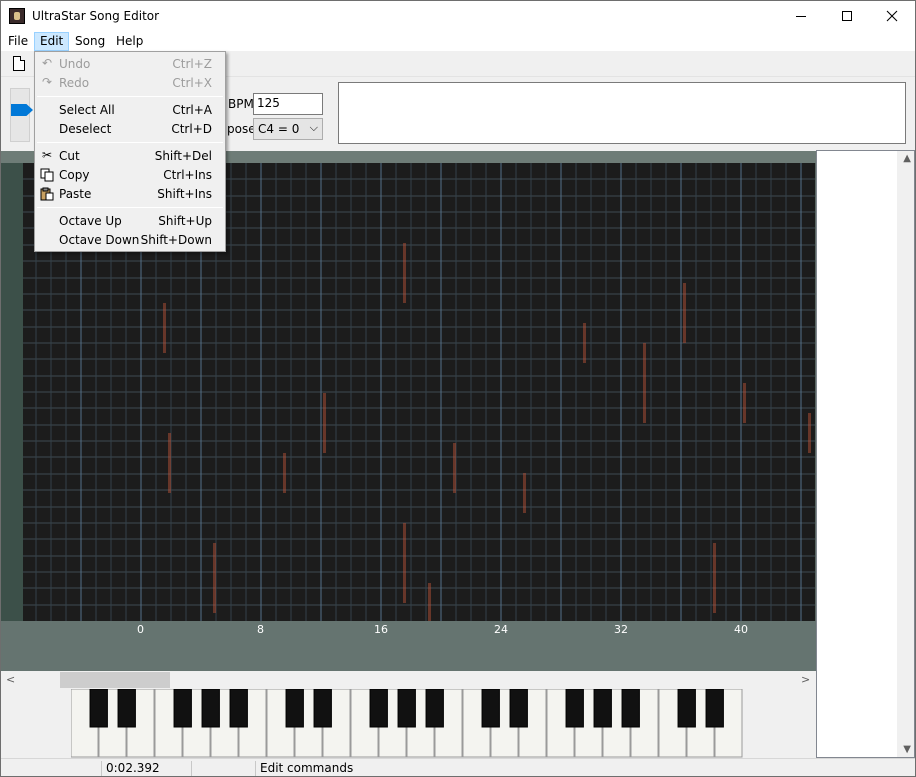 The image size is (916, 777). What do you see at coordinates (288, 104) in the screenshot?
I see `bpm-input: 125` at bounding box center [288, 104].